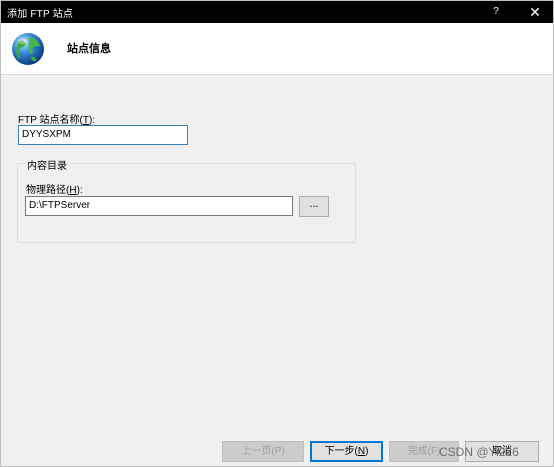  Describe the element at coordinates (159, 206) in the screenshot. I see `physical-path-input: D:\FTPServer` at that location.